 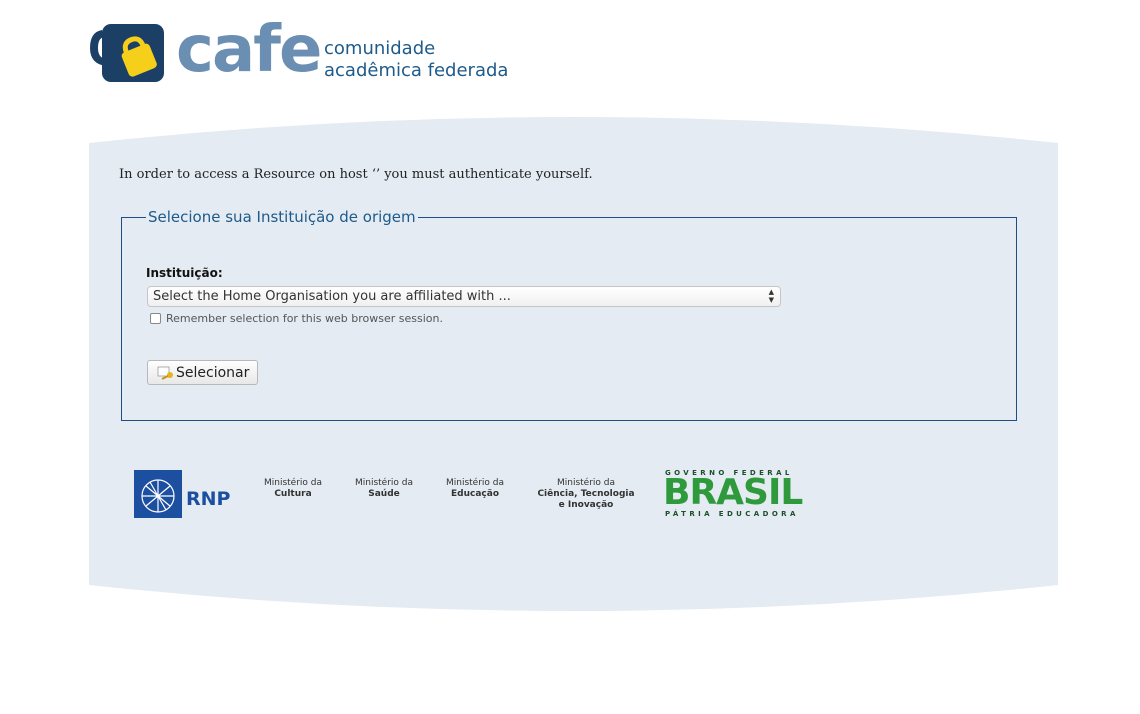 I want to click on tagline-line-2: acadêmica federada, so click(x=416, y=70).